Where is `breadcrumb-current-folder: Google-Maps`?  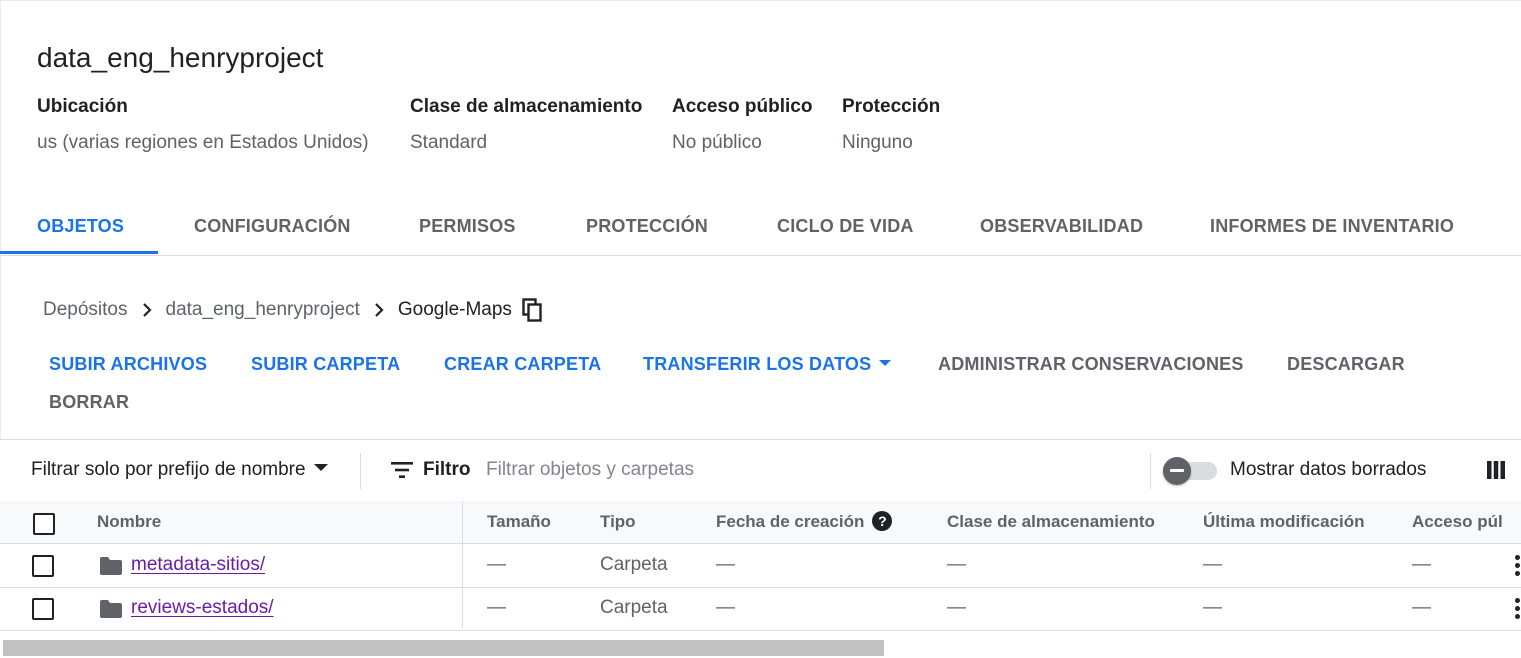
breadcrumb-current-folder: Google-Maps is located at coordinates (454, 309).